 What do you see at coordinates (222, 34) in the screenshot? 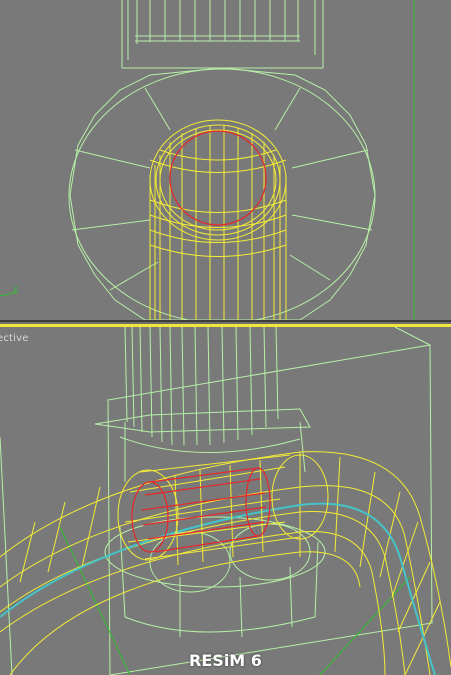
I see `stem-wireframe` at bounding box center [222, 34].